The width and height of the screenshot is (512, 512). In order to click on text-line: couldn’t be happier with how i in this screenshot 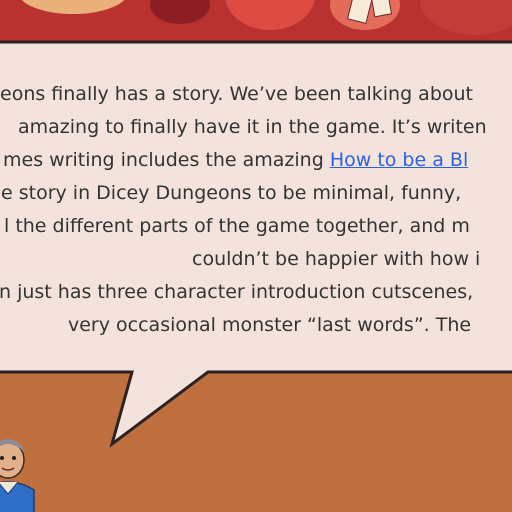, I will do `click(336, 259)`.